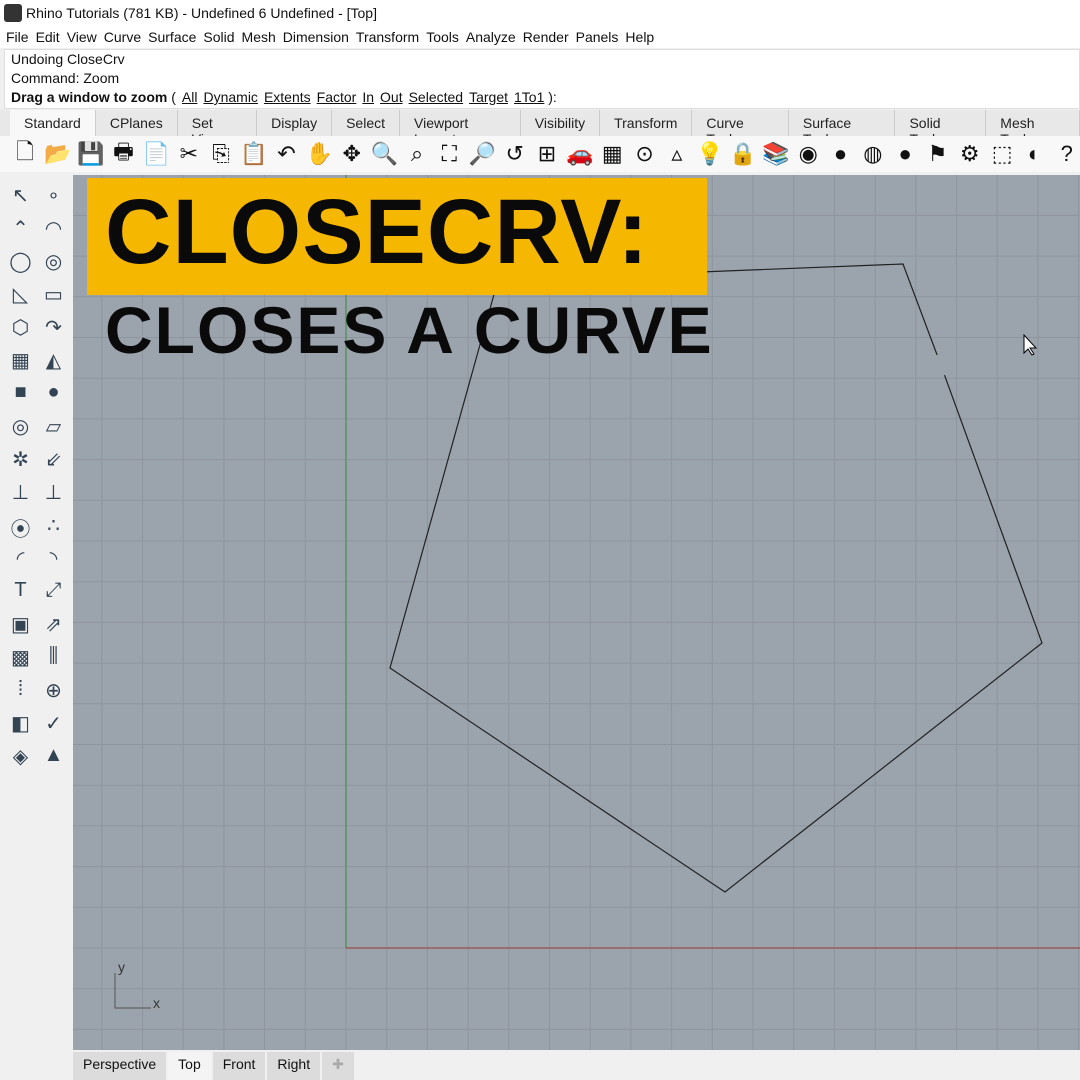  Describe the element at coordinates (515, 154) in the screenshot. I see `undo-view-icon: ↺` at that location.